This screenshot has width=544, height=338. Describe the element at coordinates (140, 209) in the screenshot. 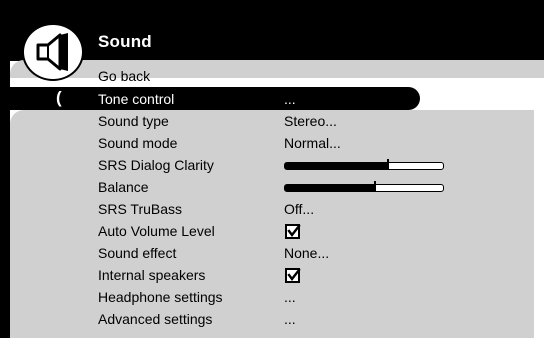

I see `menu-item-label: SRS TruBass` at that location.